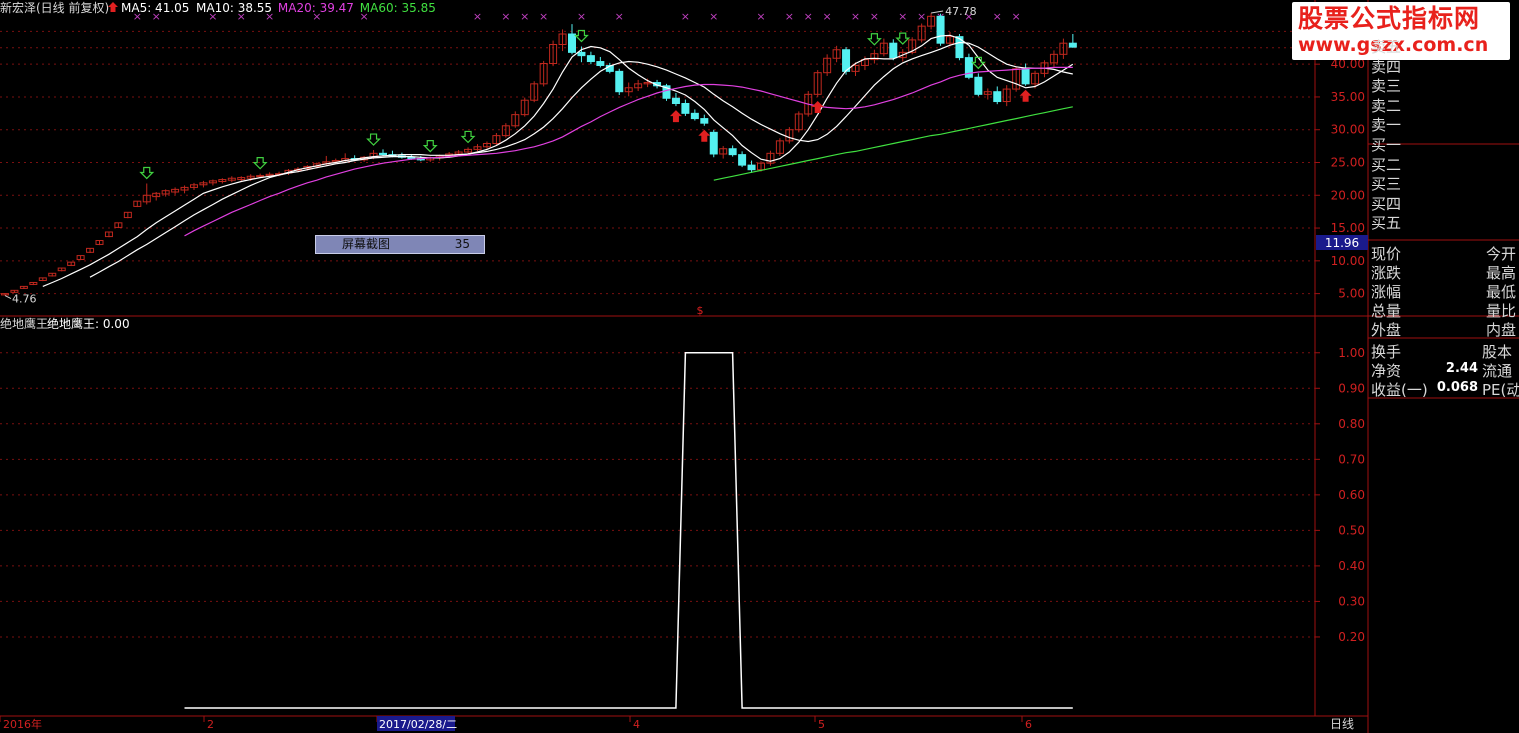  I want to click on fin-field-value: 2.44, so click(1461, 368).